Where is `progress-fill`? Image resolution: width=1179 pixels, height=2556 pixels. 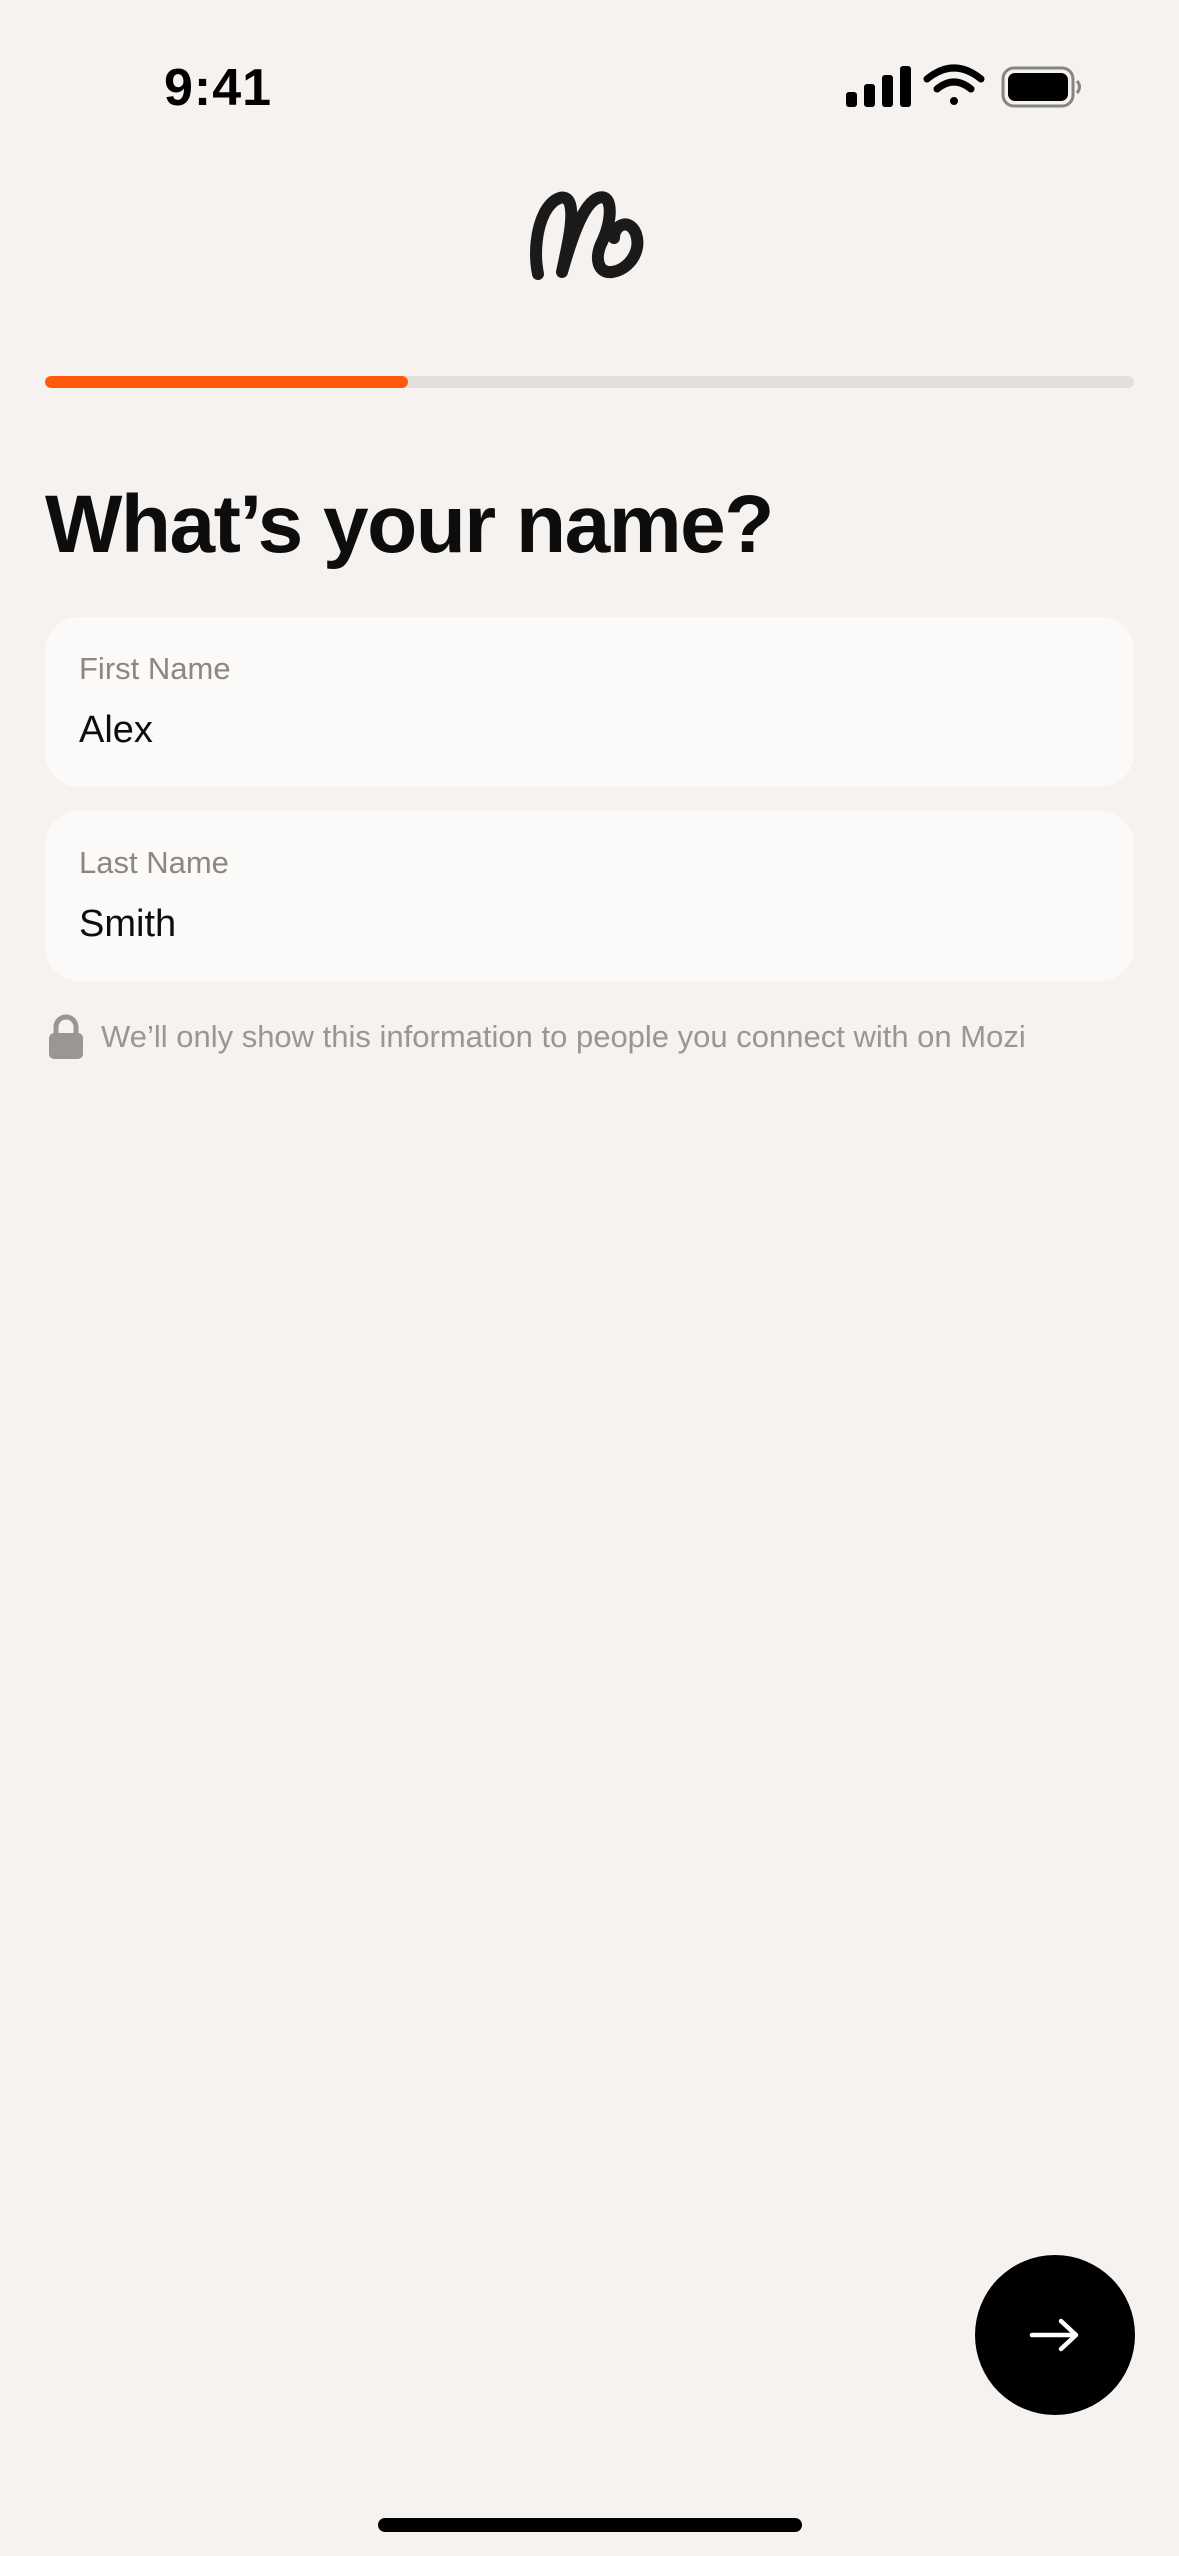 progress-fill is located at coordinates (226, 382).